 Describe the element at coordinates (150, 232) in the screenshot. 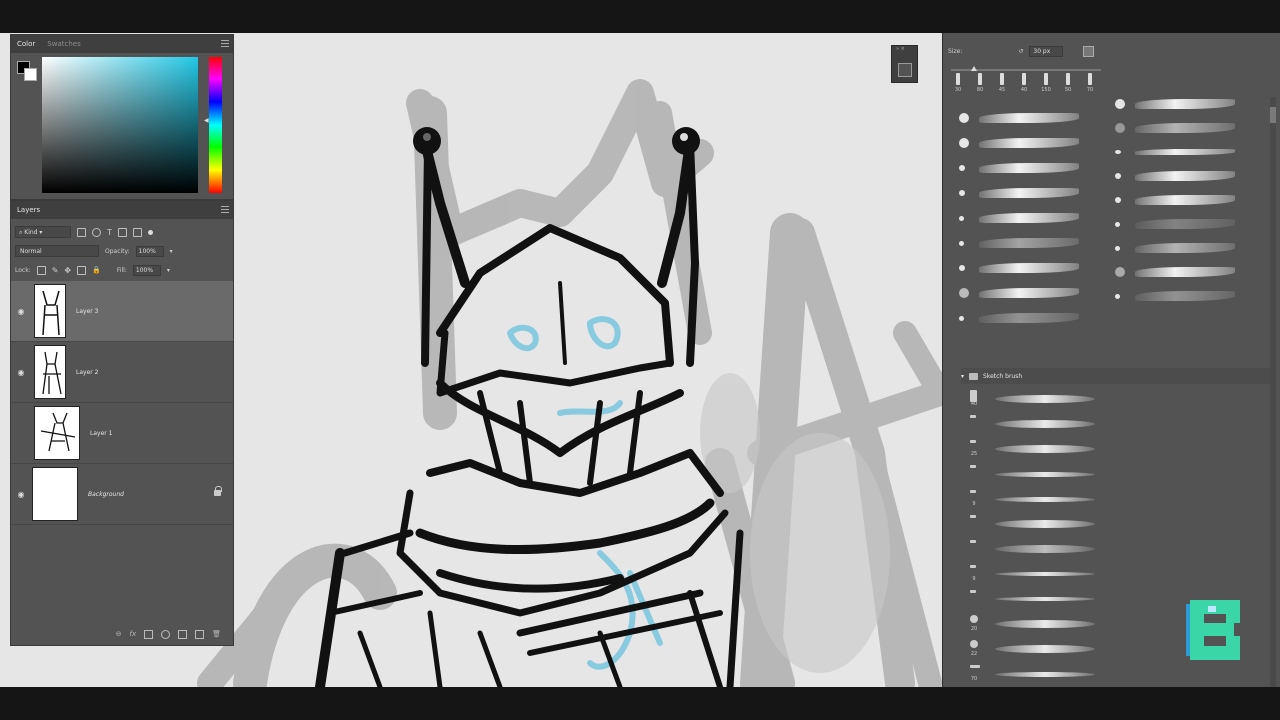

I see `filter-toggle-icon` at that location.